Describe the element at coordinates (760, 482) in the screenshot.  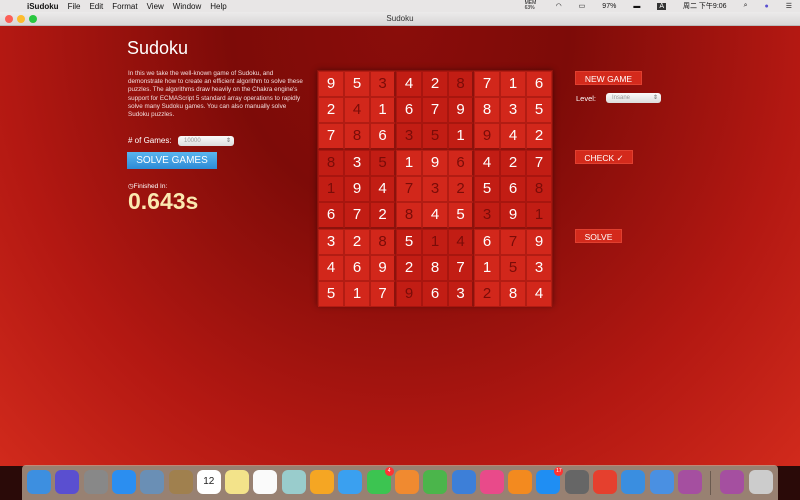
I see `trash-dock-icon` at that location.